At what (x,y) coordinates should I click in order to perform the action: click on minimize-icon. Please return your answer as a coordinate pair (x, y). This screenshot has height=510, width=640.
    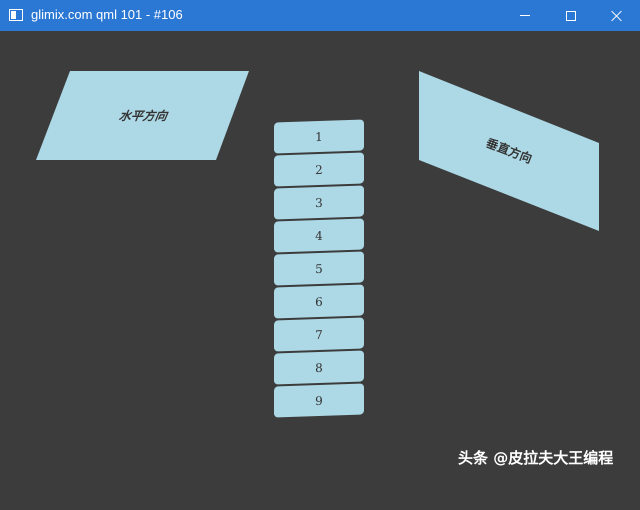
    Looking at the image, I should click on (525, 15).